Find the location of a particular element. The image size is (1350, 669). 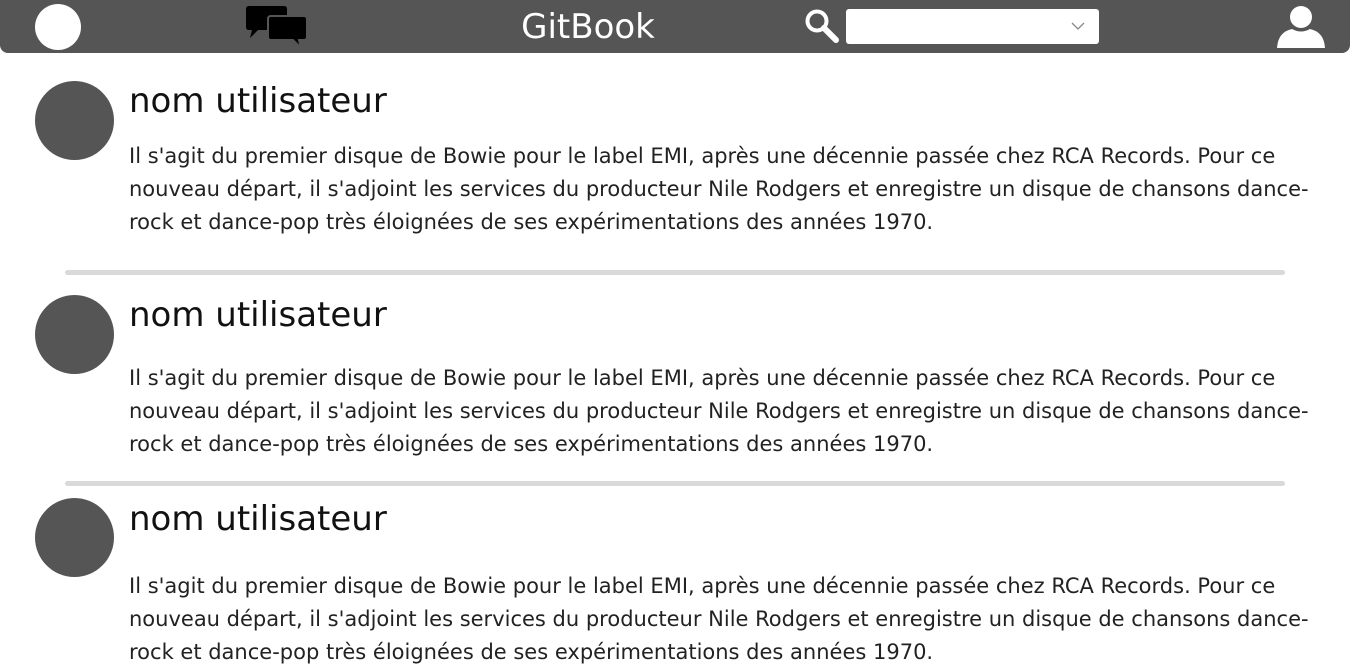

top-navigation-bar: GitBook is located at coordinates (675, 26).